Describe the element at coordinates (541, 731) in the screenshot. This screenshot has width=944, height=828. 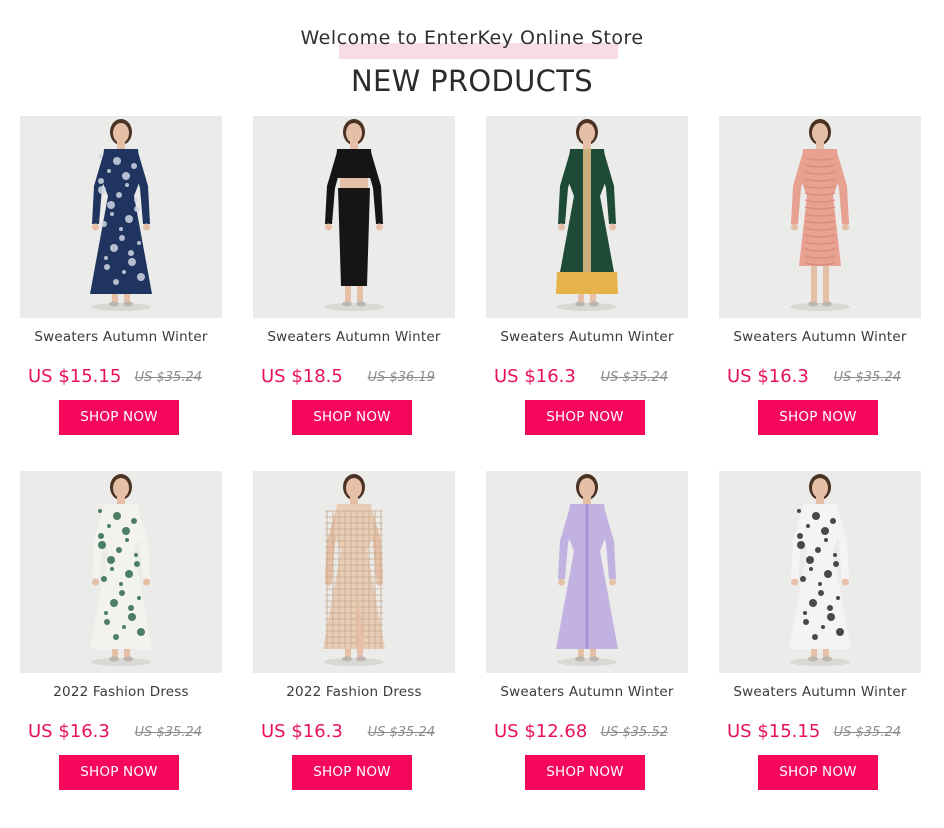
I see `product-price: US $12.68` at that location.